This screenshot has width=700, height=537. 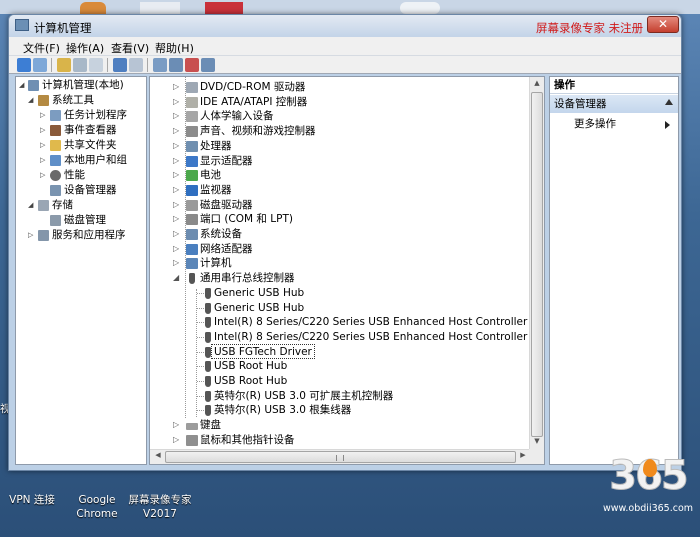 What do you see at coordinates (663, 24) in the screenshot?
I see `close-button: ✕` at bounding box center [663, 24].